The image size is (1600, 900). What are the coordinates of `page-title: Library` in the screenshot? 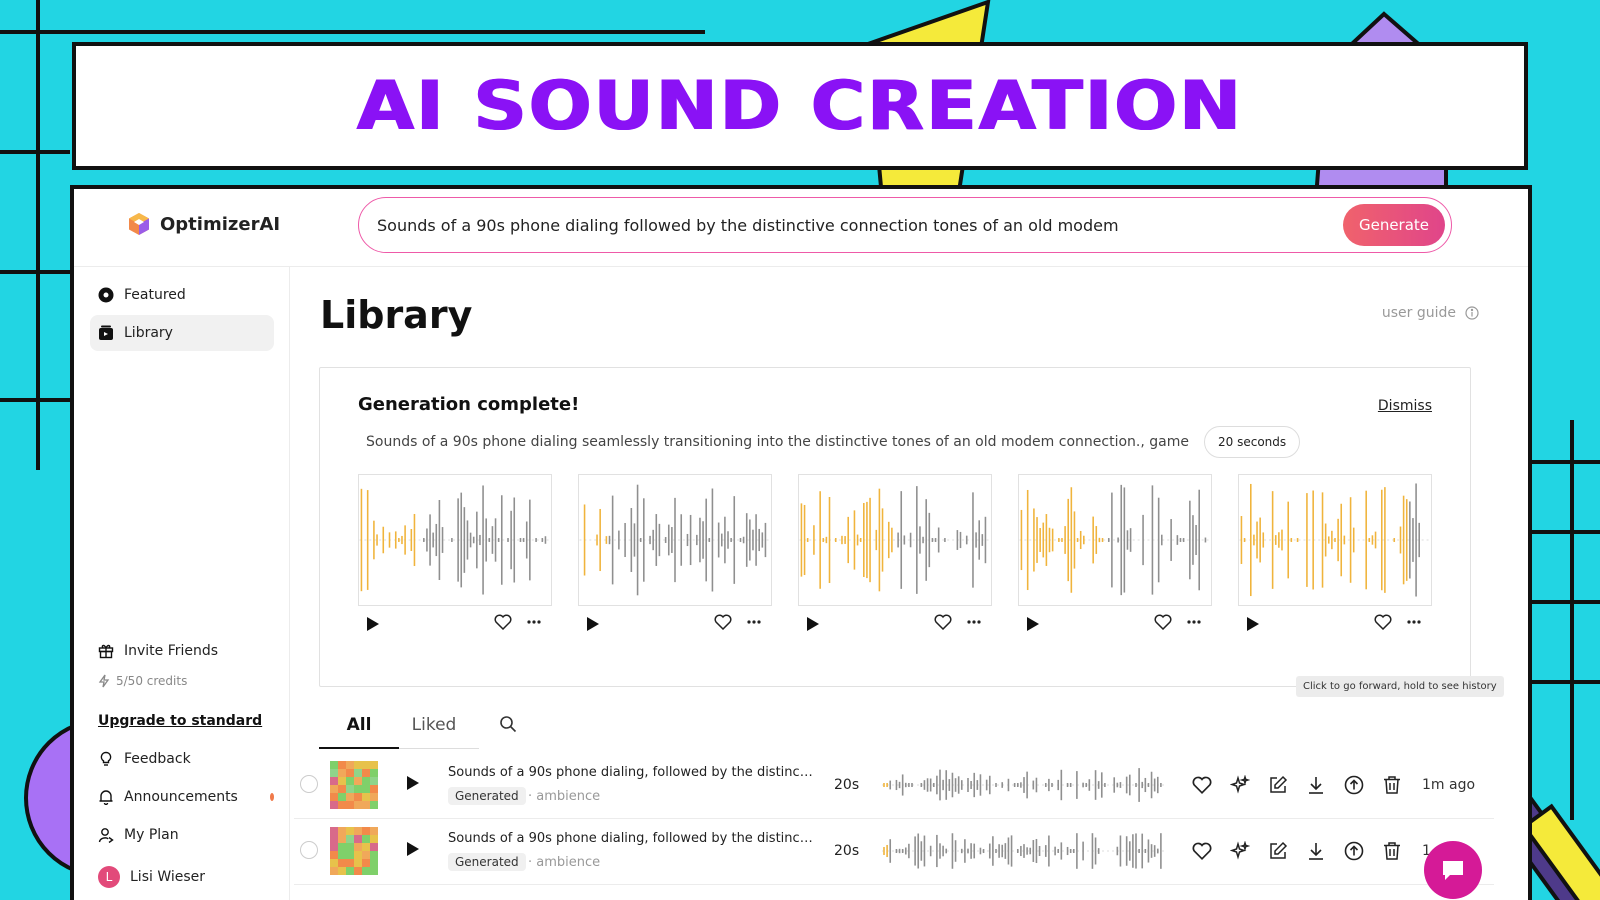 It's located at (396, 315).